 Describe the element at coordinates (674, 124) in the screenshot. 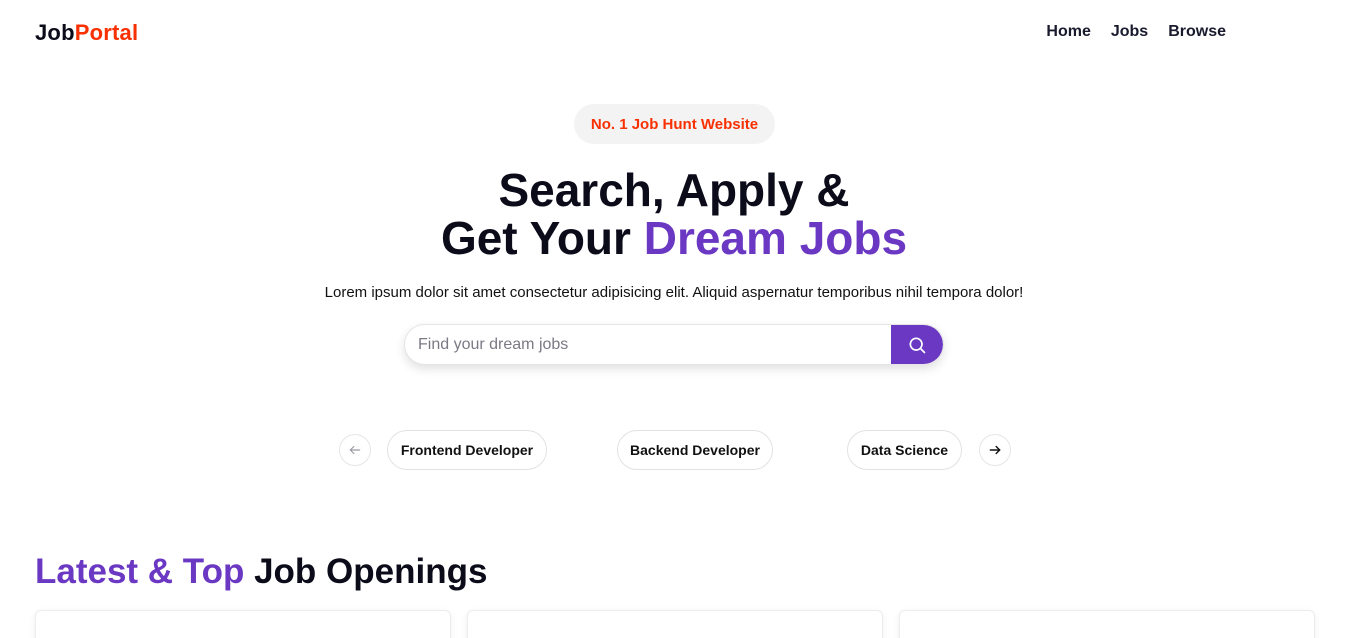

I see `hero-badge: No. 1 Job Hunt Website` at that location.